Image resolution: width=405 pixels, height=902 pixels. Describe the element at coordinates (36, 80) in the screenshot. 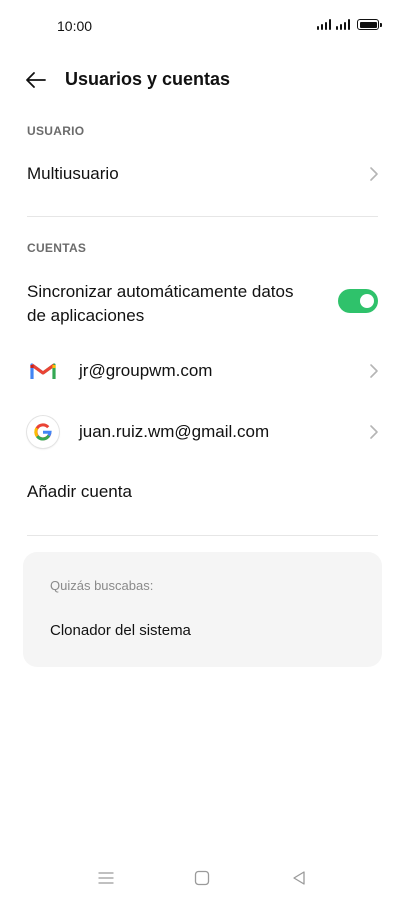

I see `back-arrow-icon` at that location.